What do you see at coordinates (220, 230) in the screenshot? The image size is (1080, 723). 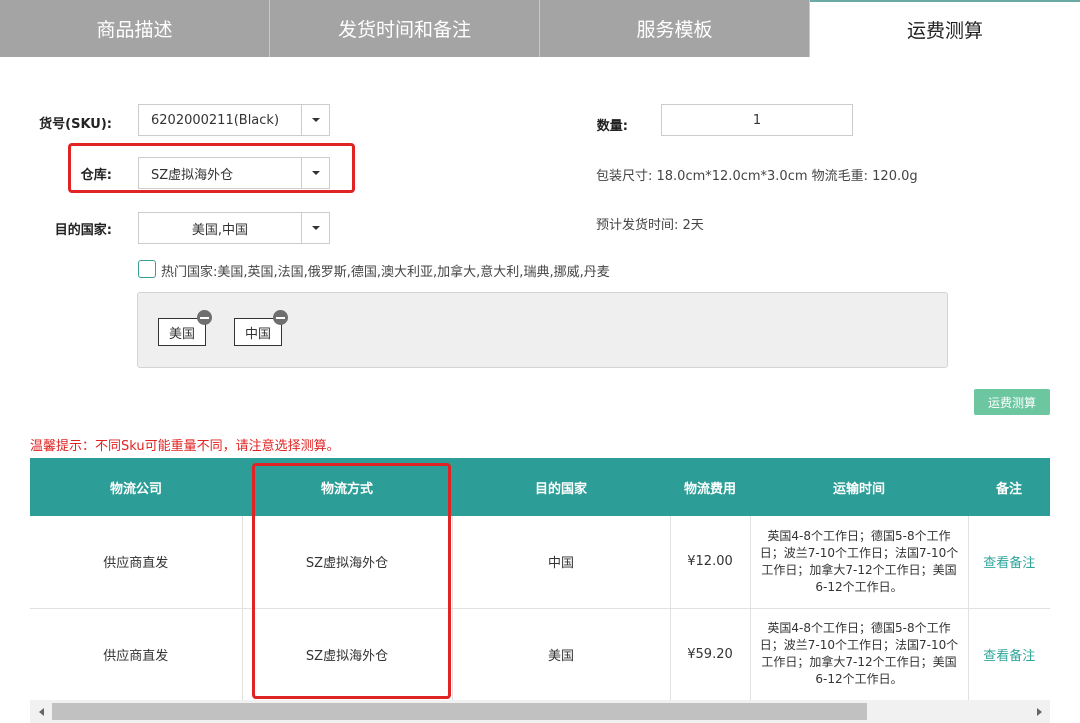 I see `destination-value: 美国,中国` at bounding box center [220, 230].